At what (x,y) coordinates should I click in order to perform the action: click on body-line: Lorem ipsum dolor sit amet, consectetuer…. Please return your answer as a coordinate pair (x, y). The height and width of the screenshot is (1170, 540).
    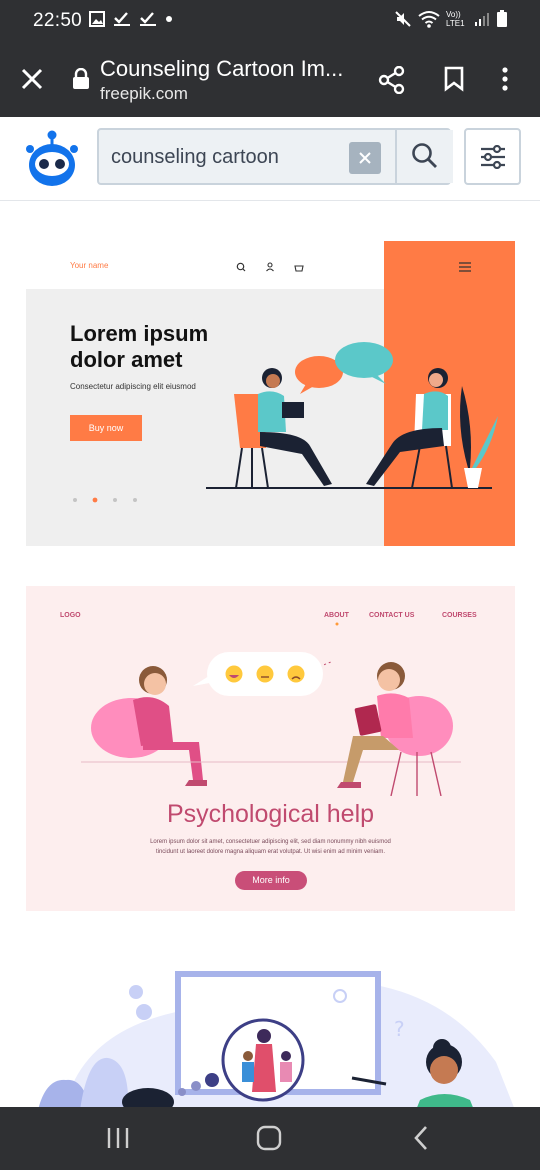
    Looking at the image, I should click on (270, 842).